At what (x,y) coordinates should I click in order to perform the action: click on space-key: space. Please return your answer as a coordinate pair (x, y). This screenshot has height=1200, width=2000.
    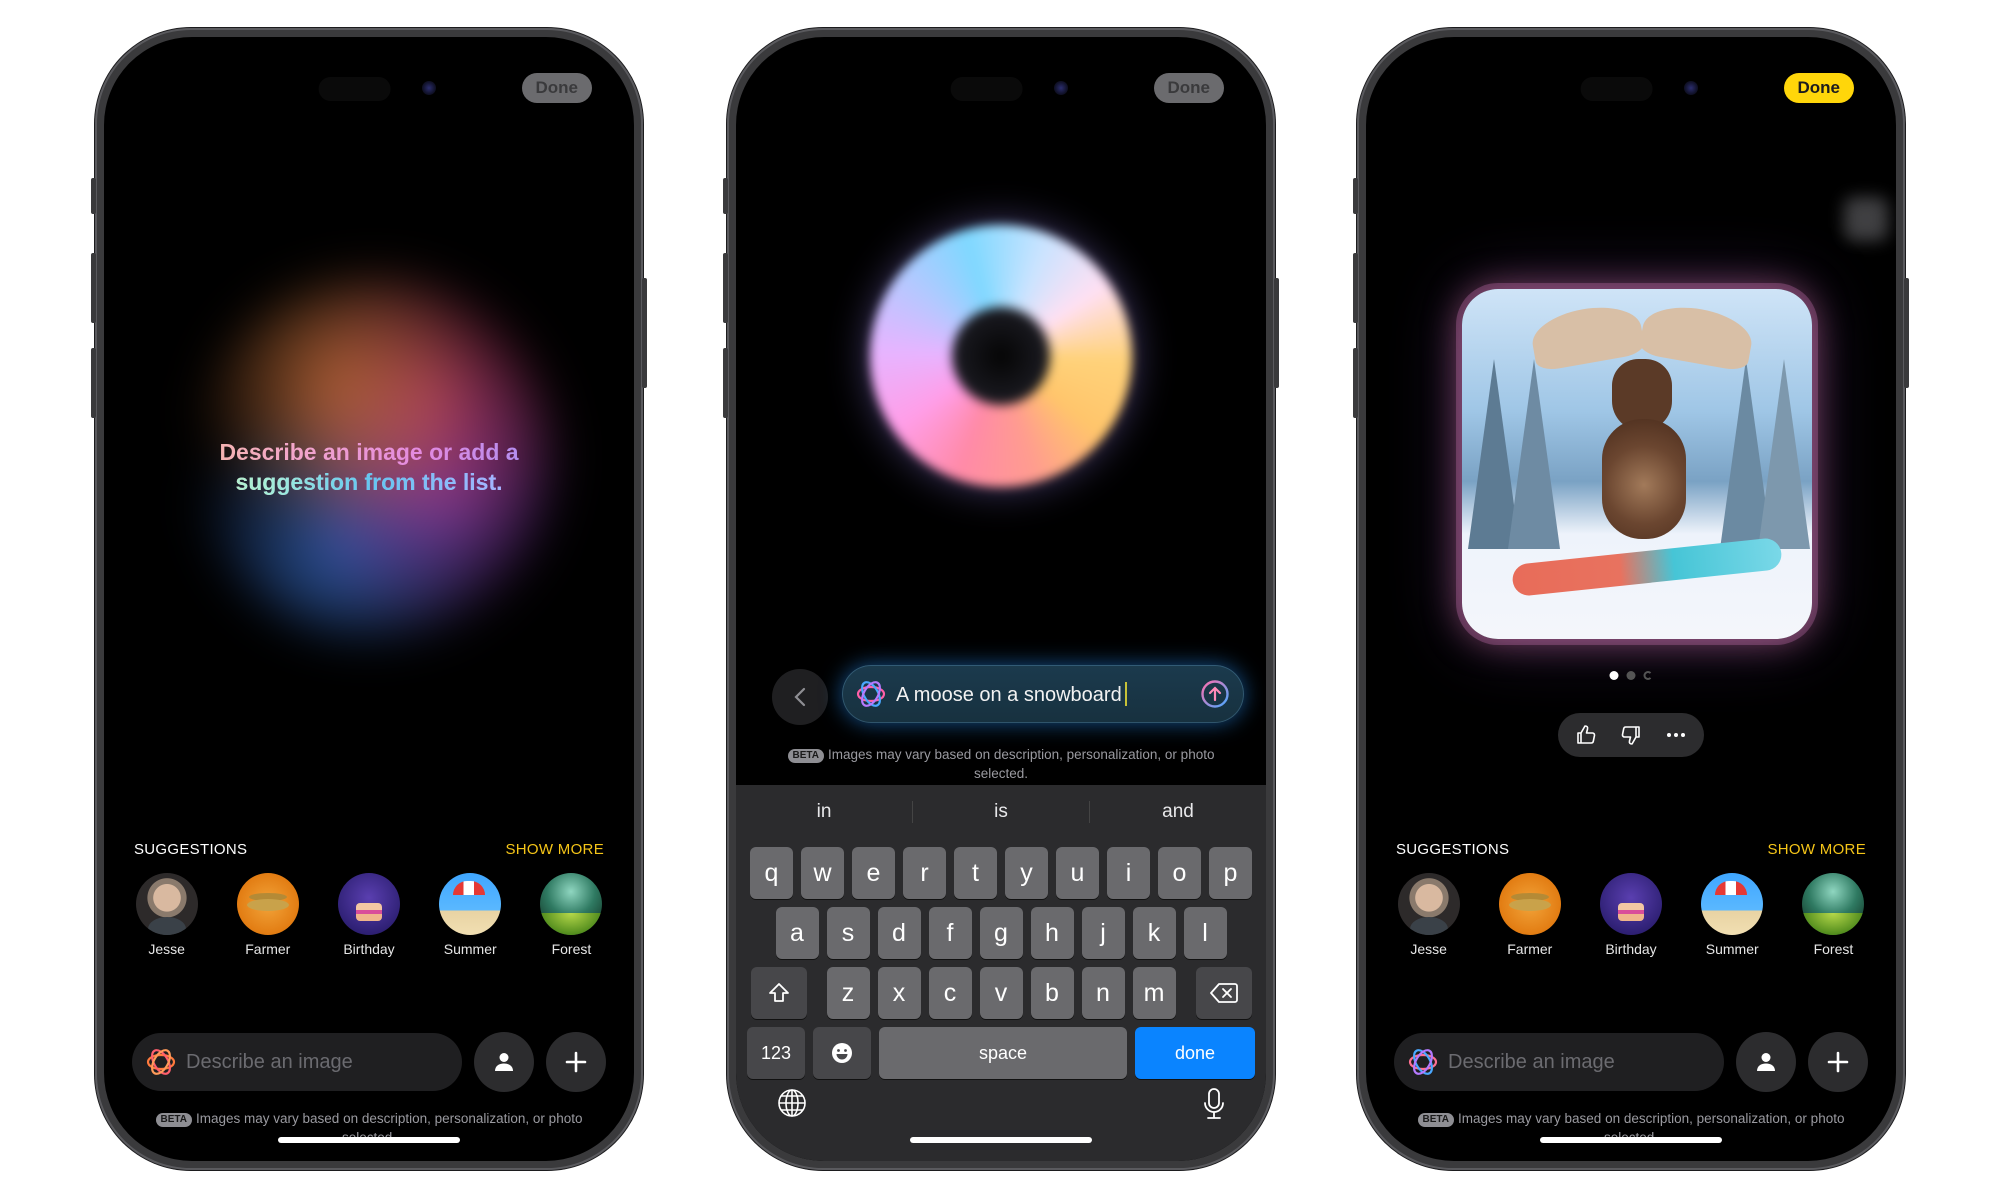
    Looking at the image, I should click on (1003, 1053).